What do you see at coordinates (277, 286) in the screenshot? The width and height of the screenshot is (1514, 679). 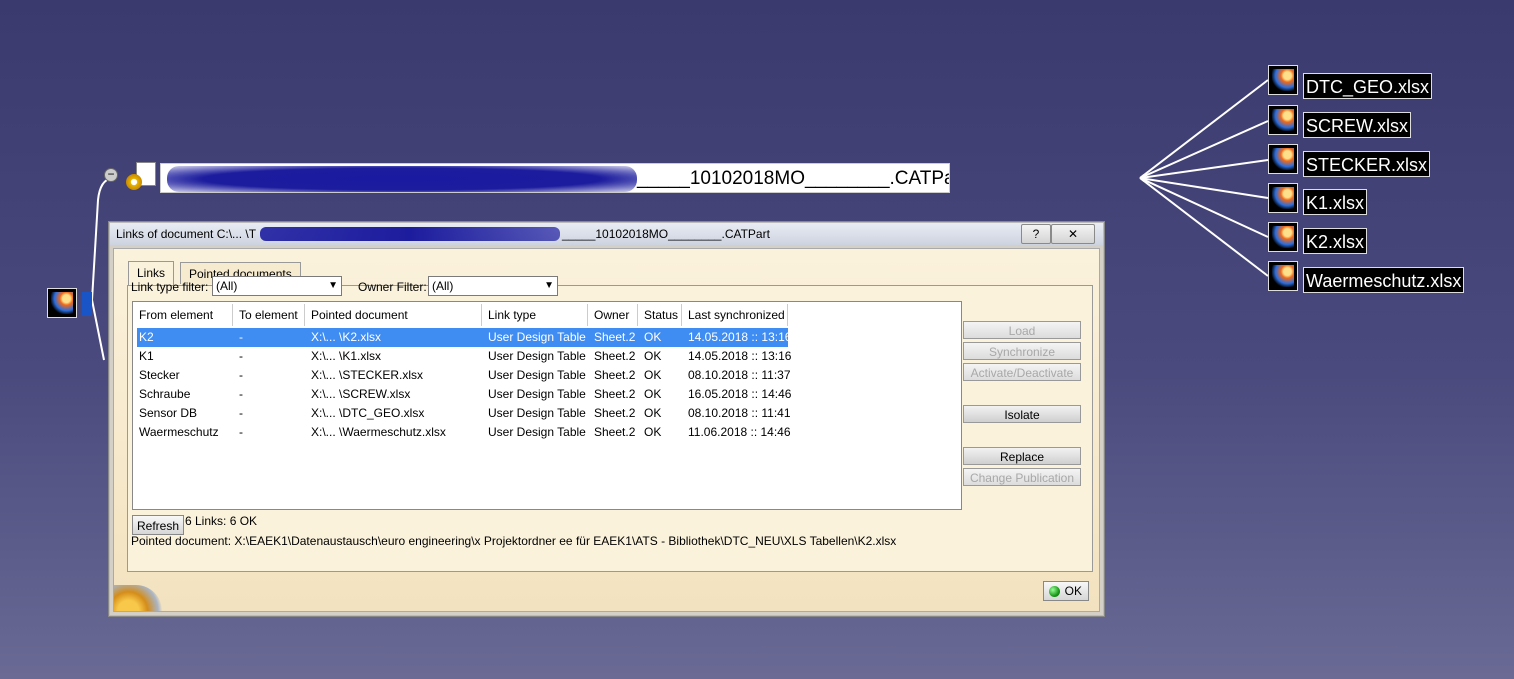 I see `link-type-filter-select: (All) ▼` at bounding box center [277, 286].